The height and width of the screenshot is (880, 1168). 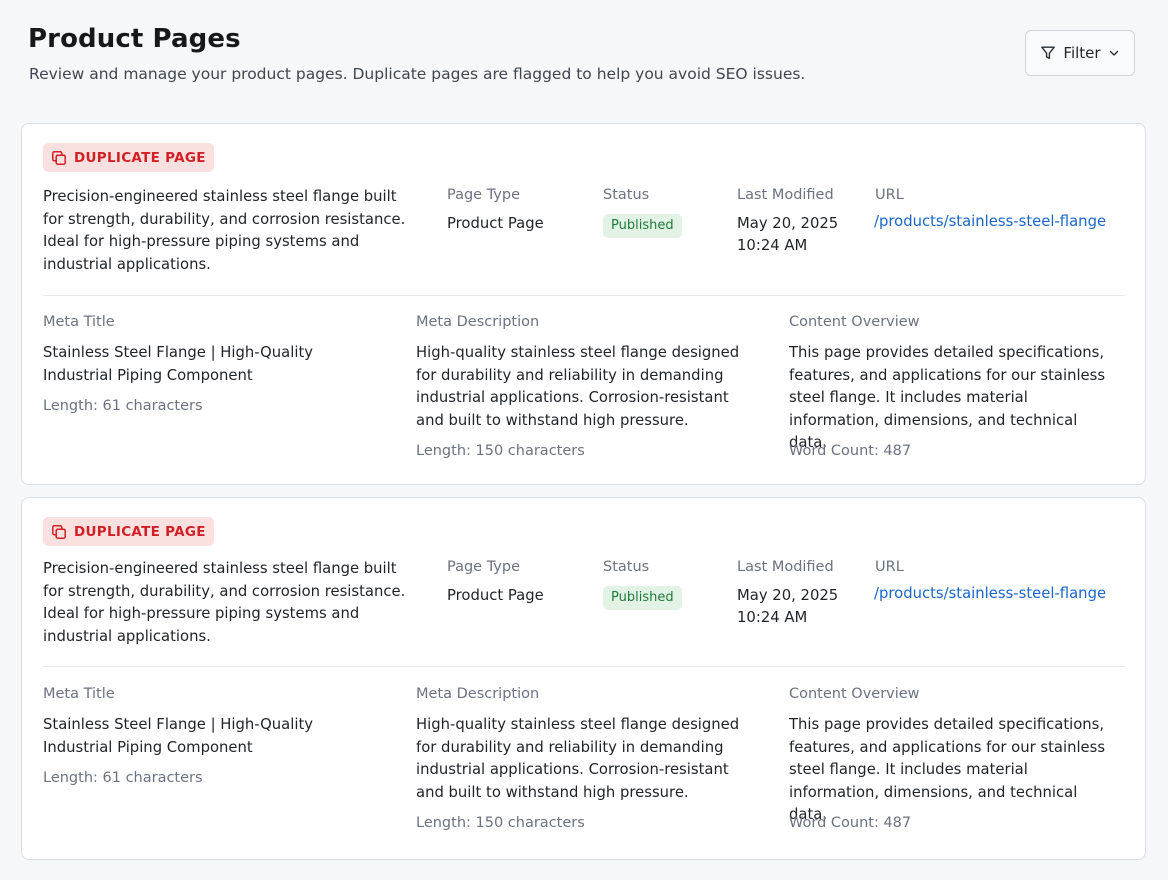 What do you see at coordinates (134, 39) in the screenshot?
I see `page-title: Product Pages` at bounding box center [134, 39].